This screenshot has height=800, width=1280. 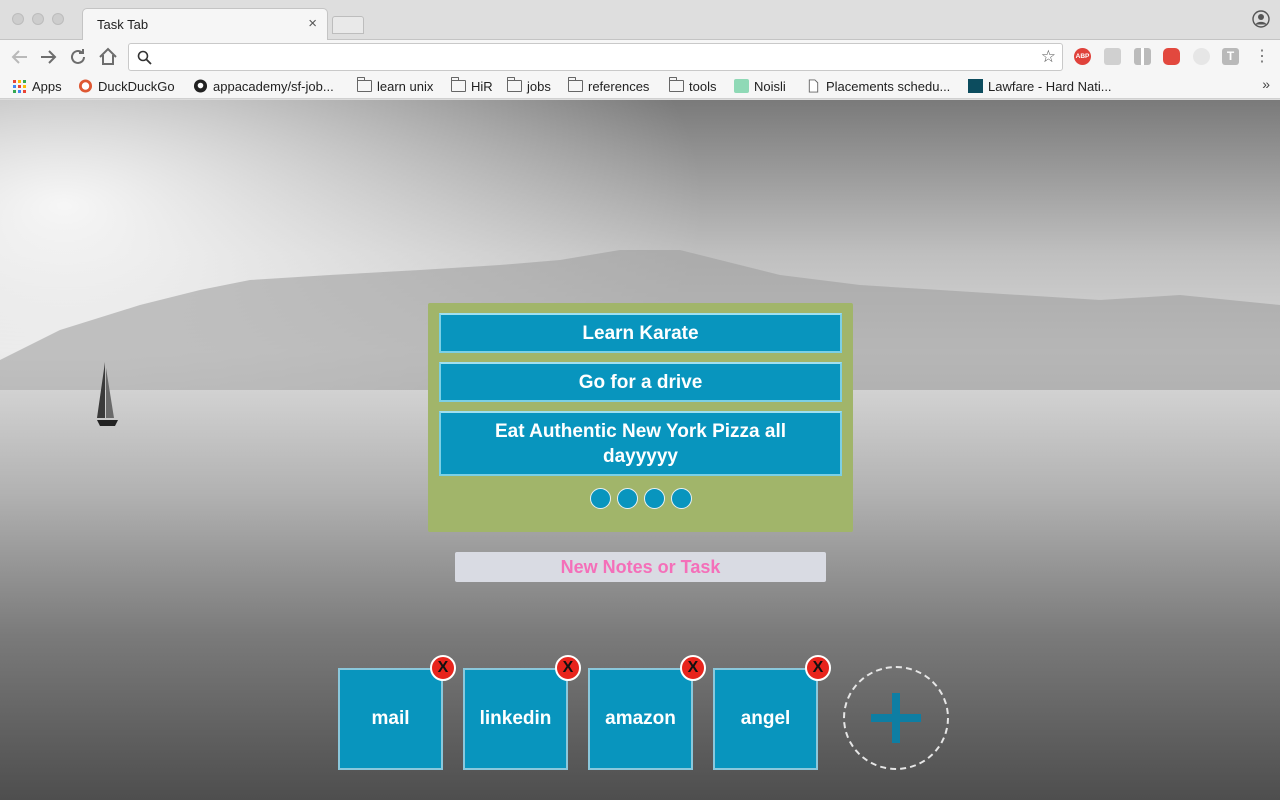 What do you see at coordinates (1262, 57) in the screenshot?
I see `menu-dots-icon: ⋮` at bounding box center [1262, 57].